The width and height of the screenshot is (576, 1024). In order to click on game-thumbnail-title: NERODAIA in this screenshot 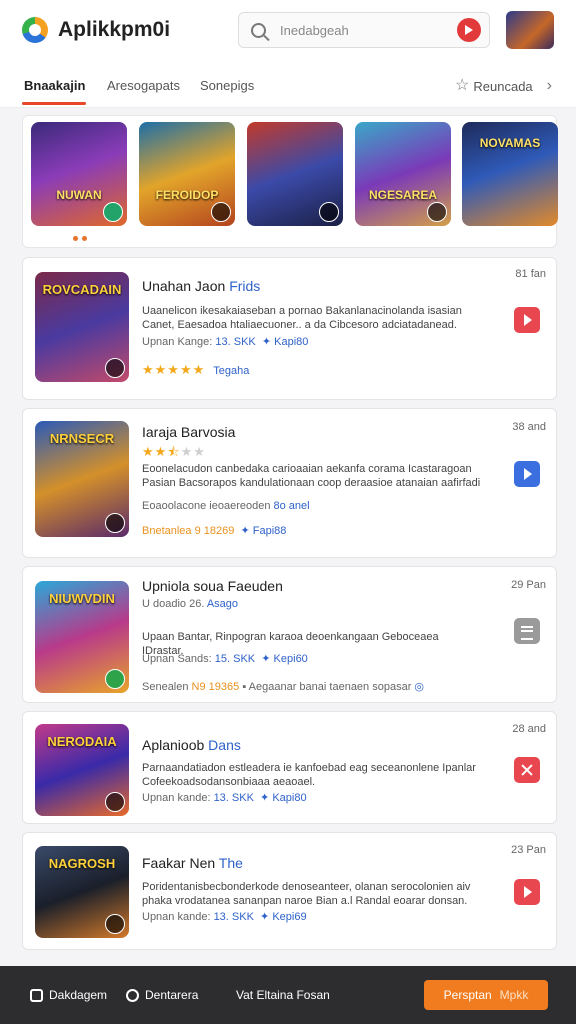, I will do `click(82, 741)`.